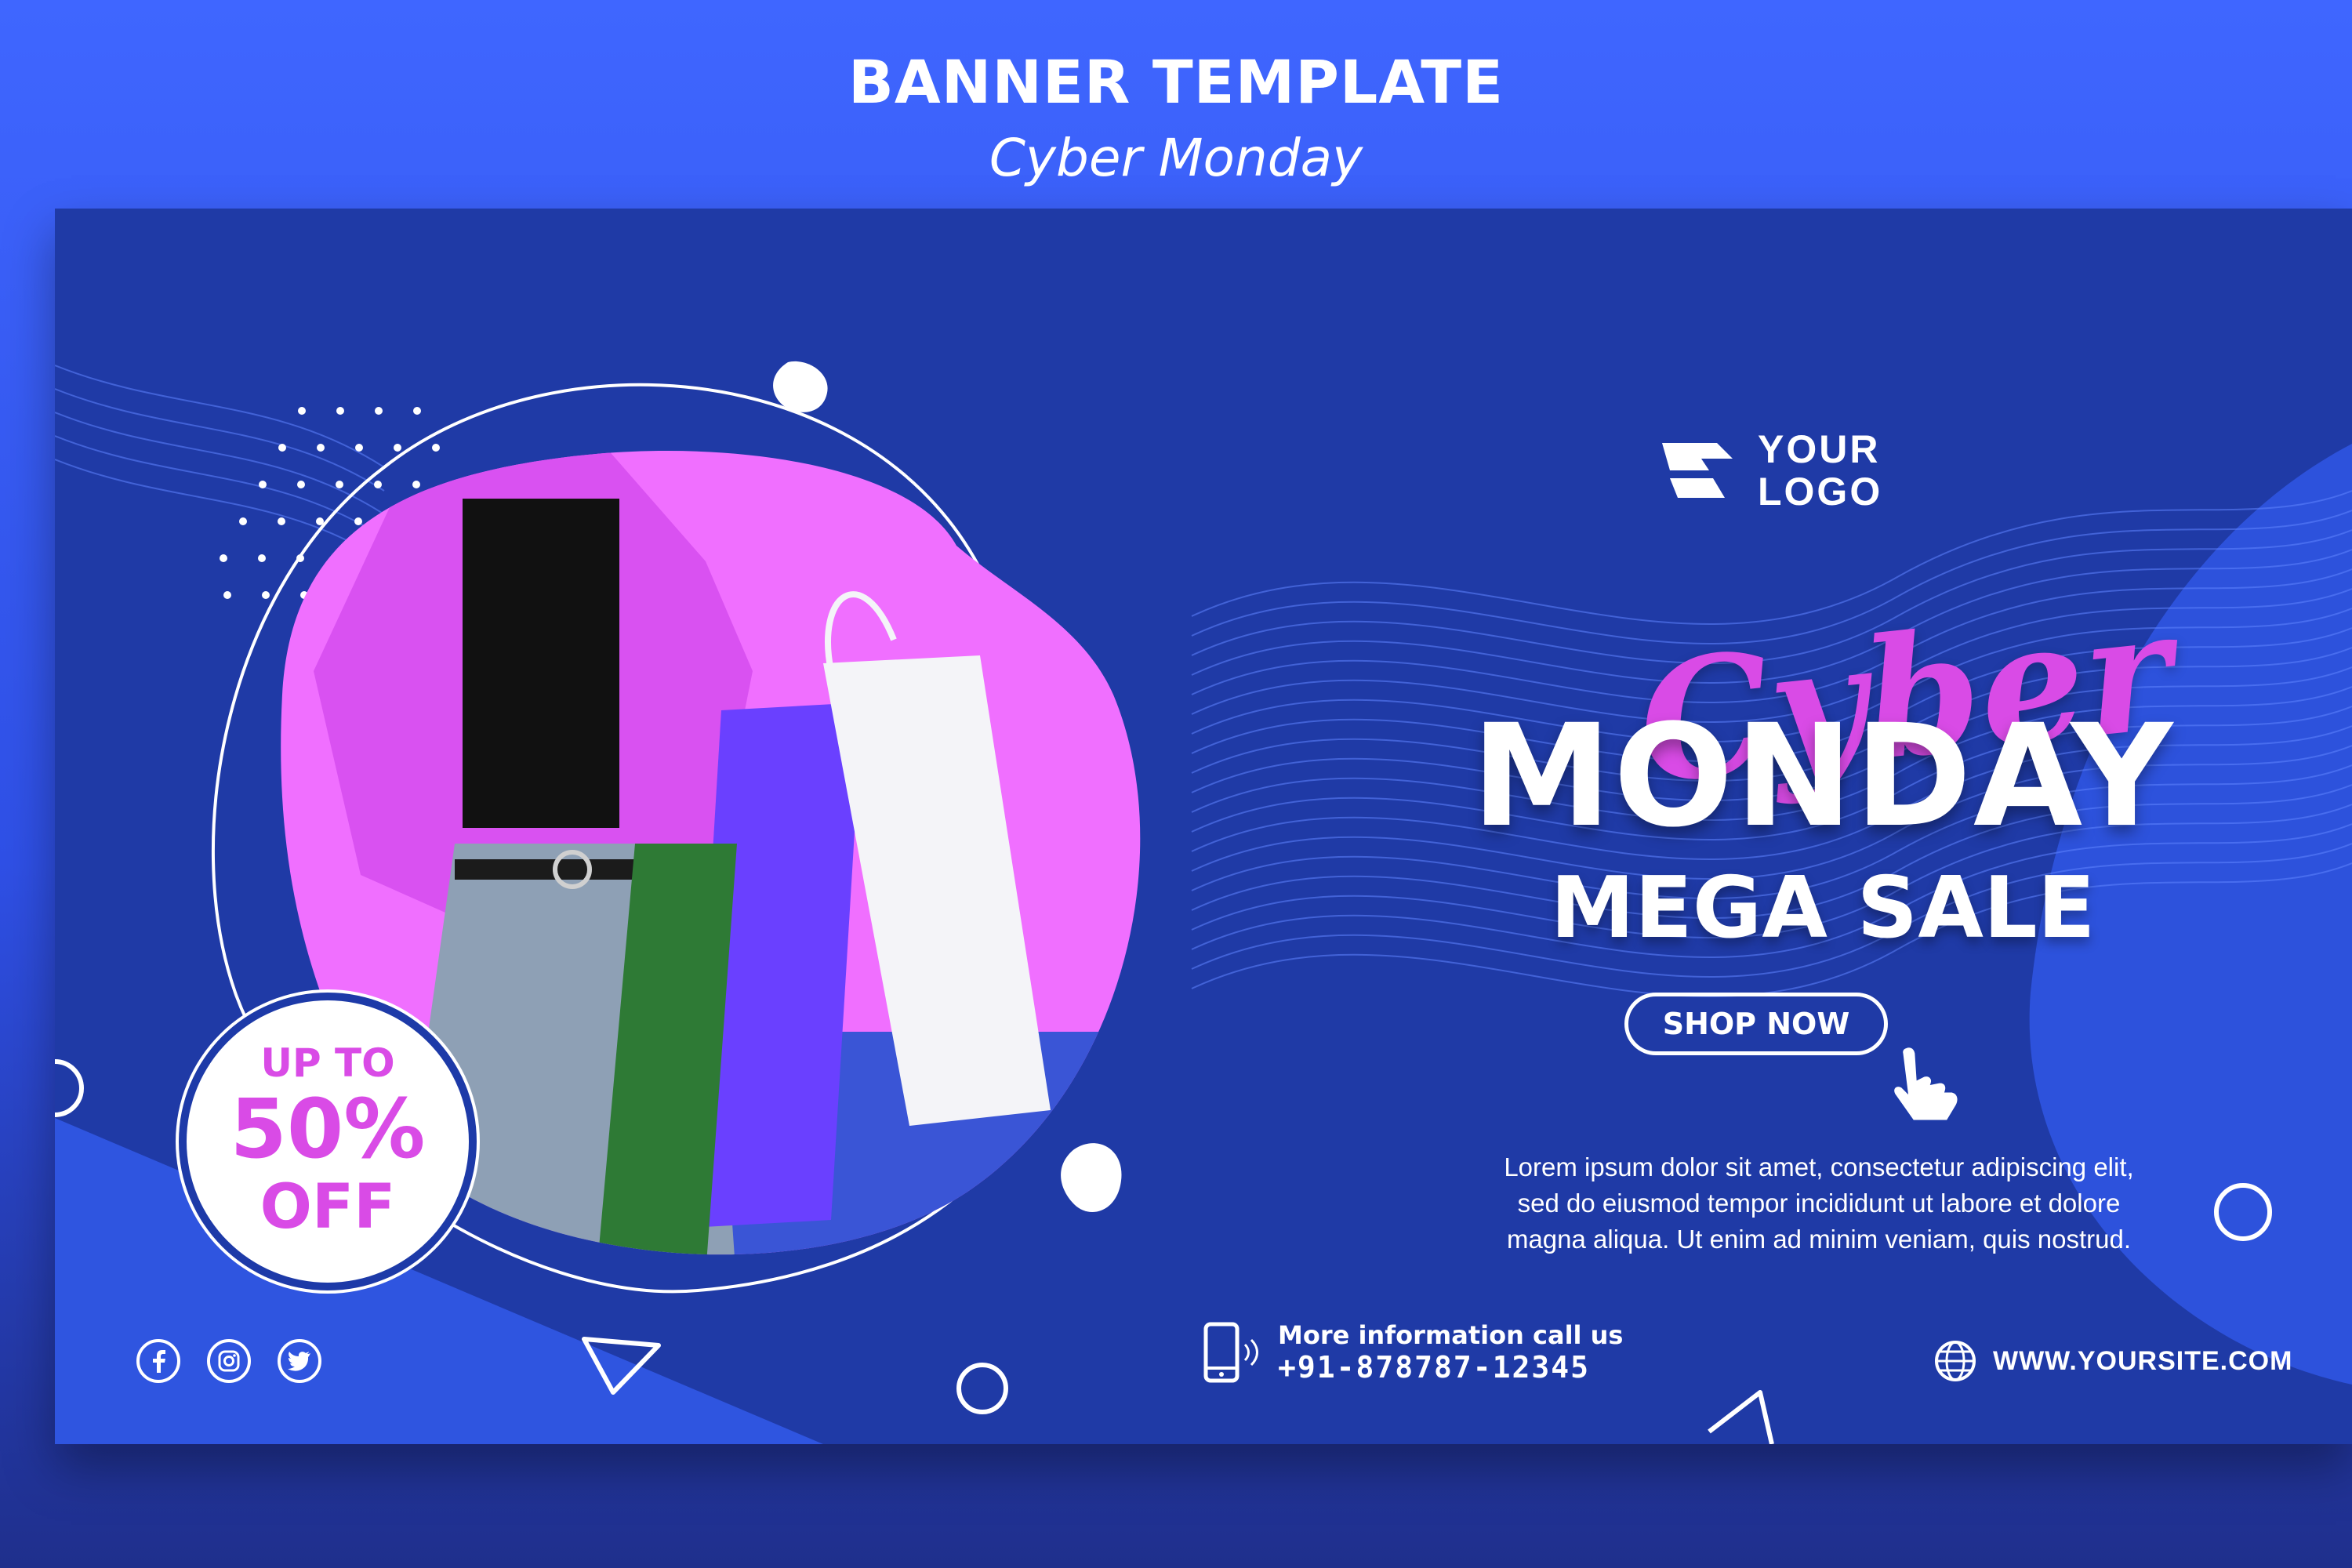 The width and height of the screenshot is (2352, 1568). I want to click on discount-badge: UP TO 50% OFF, so click(328, 1141).